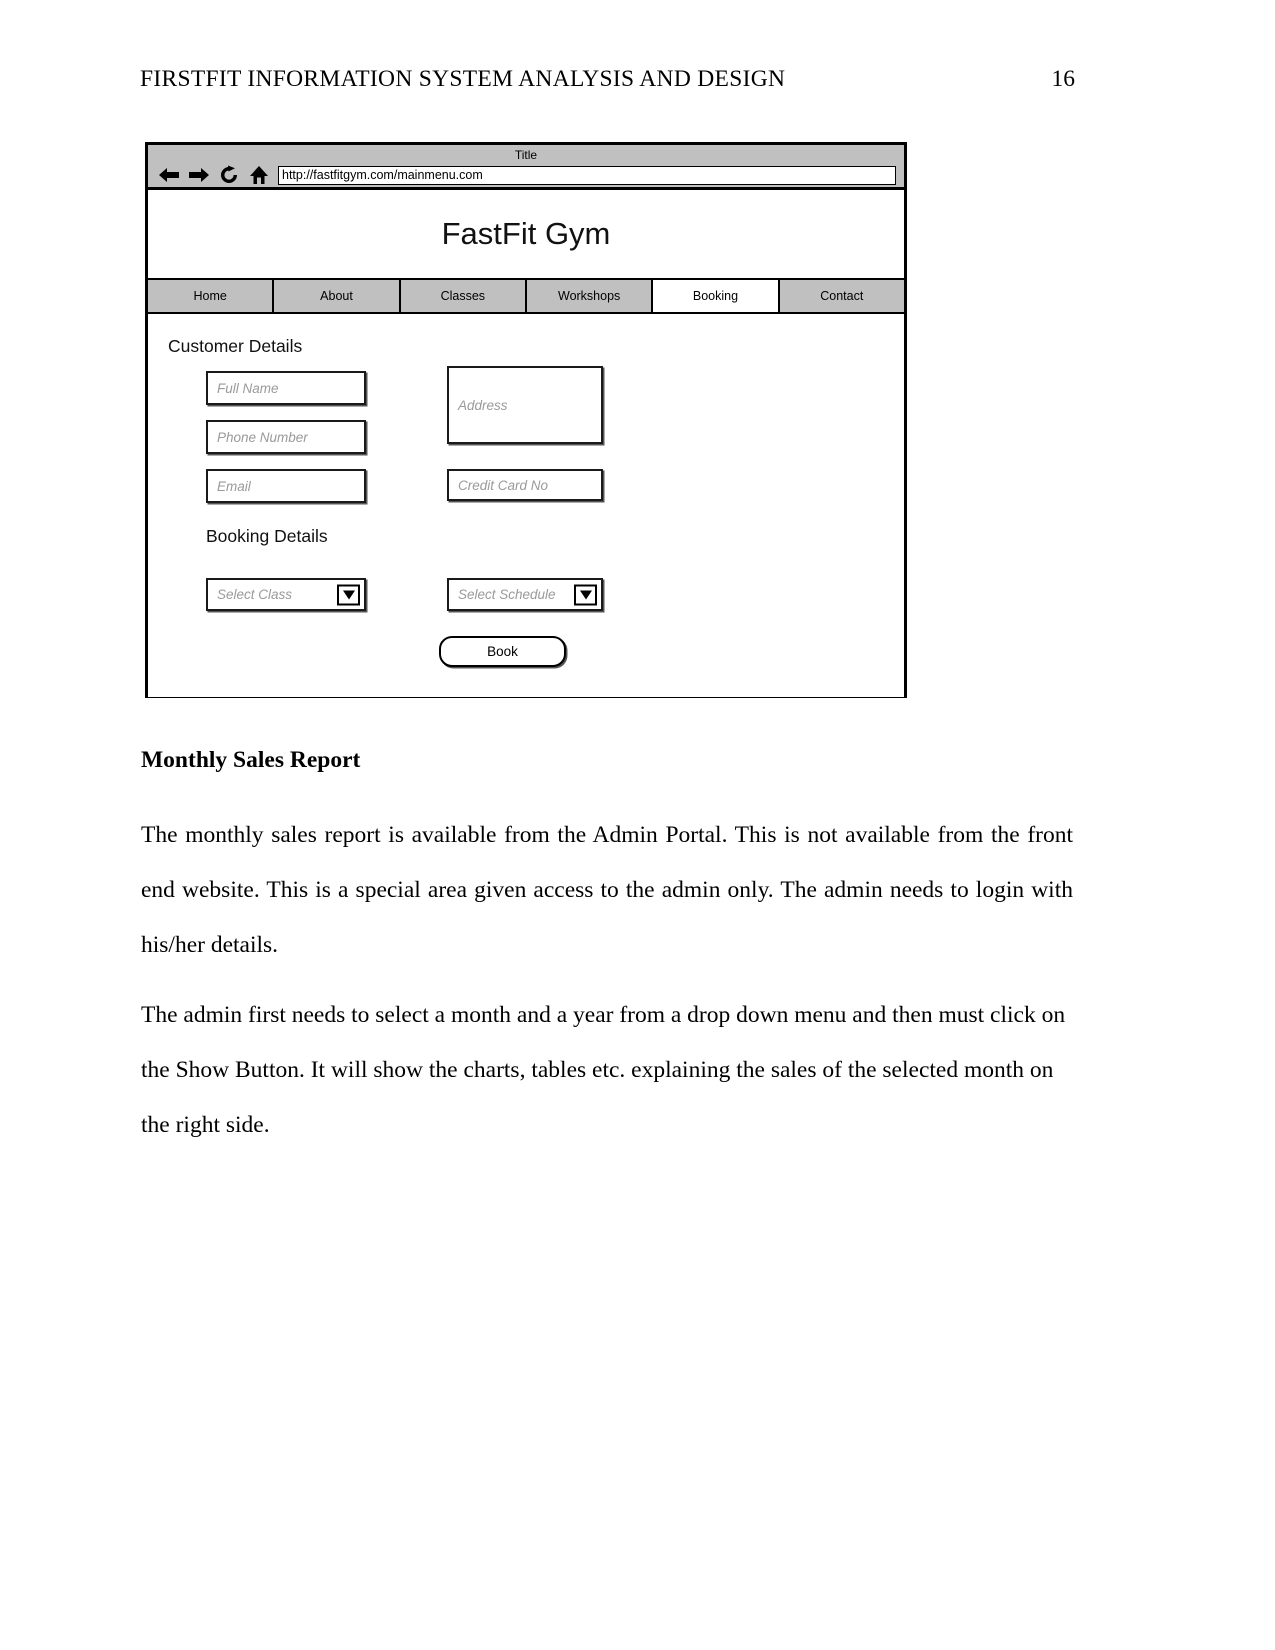 This screenshot has height=1650, width=1275. What do you see at coordinates (337, 296) in the screenshot?
I see `nav-tab-about: About` at bounding box center [337, 296].